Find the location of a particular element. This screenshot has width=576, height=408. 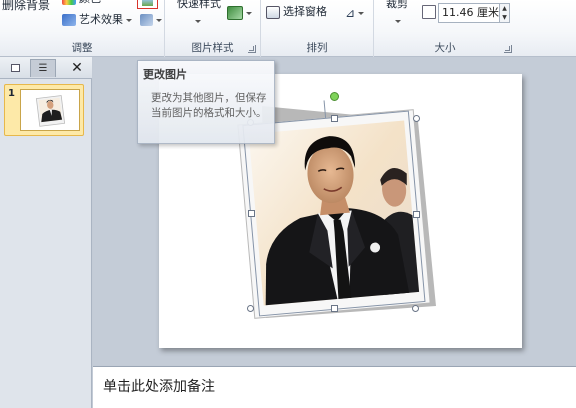

picture-border-icon is located at coordinates (235, 13).